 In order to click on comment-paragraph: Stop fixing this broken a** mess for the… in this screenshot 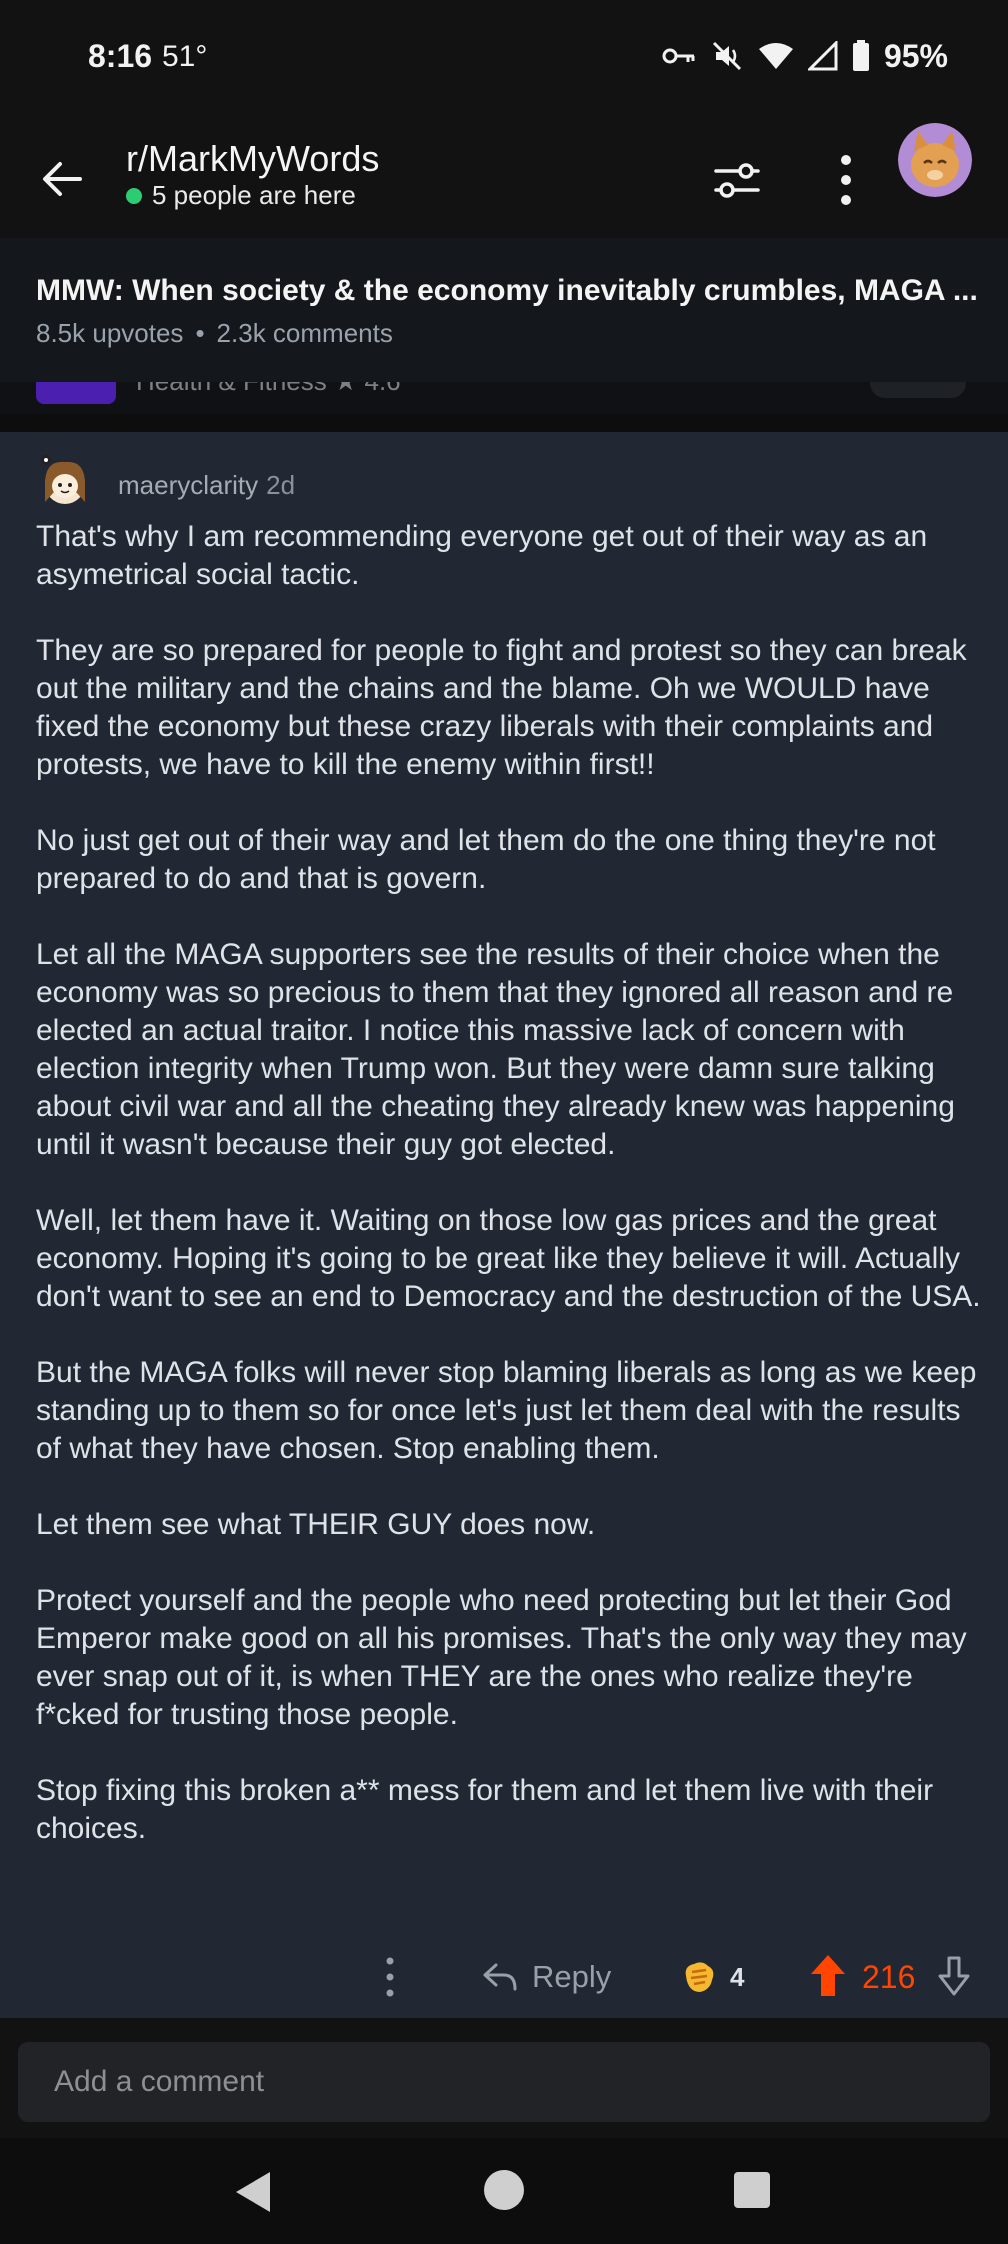, I will do `click(485, 1809)`.